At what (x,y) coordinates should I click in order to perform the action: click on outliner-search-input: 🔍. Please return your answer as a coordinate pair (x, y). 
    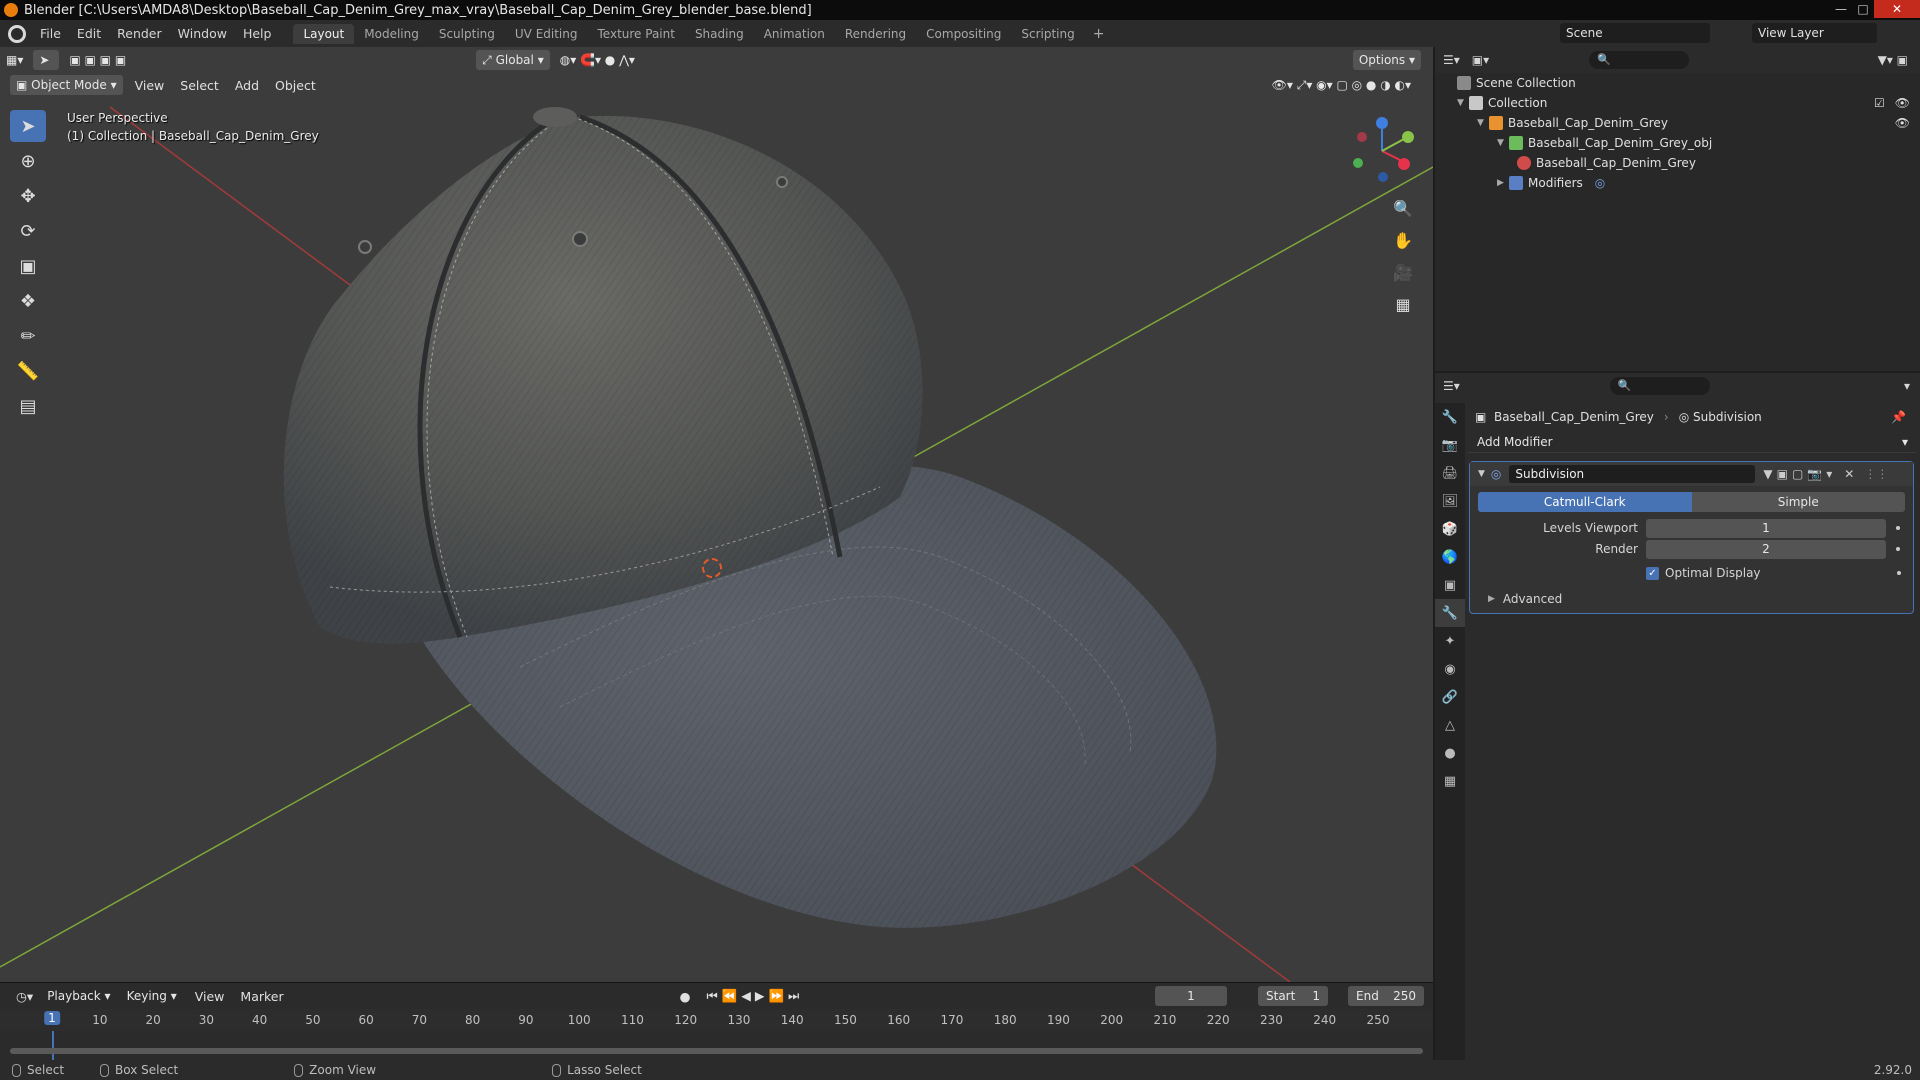
    Looking at the image, I should click on (1639, 60).